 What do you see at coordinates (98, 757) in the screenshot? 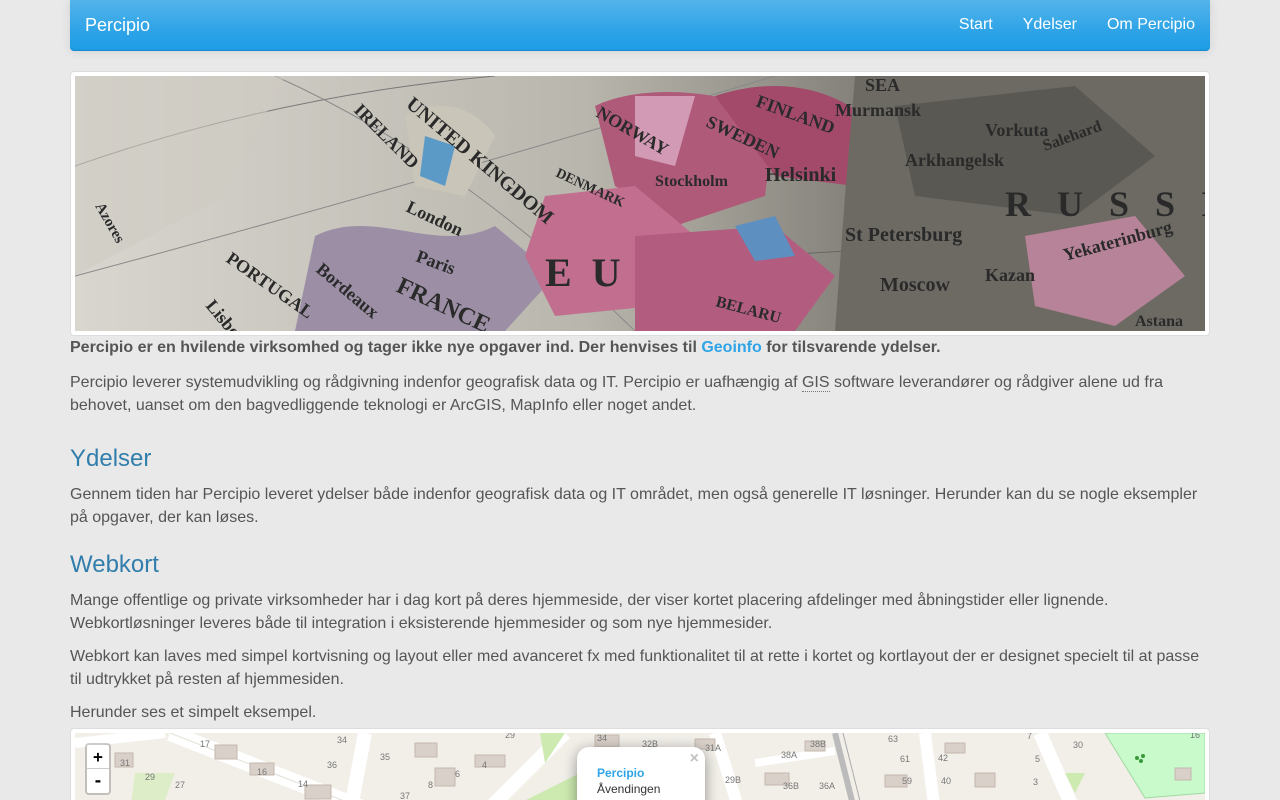
I see `zoom-in-button: +` at bounding box center [98, 757].